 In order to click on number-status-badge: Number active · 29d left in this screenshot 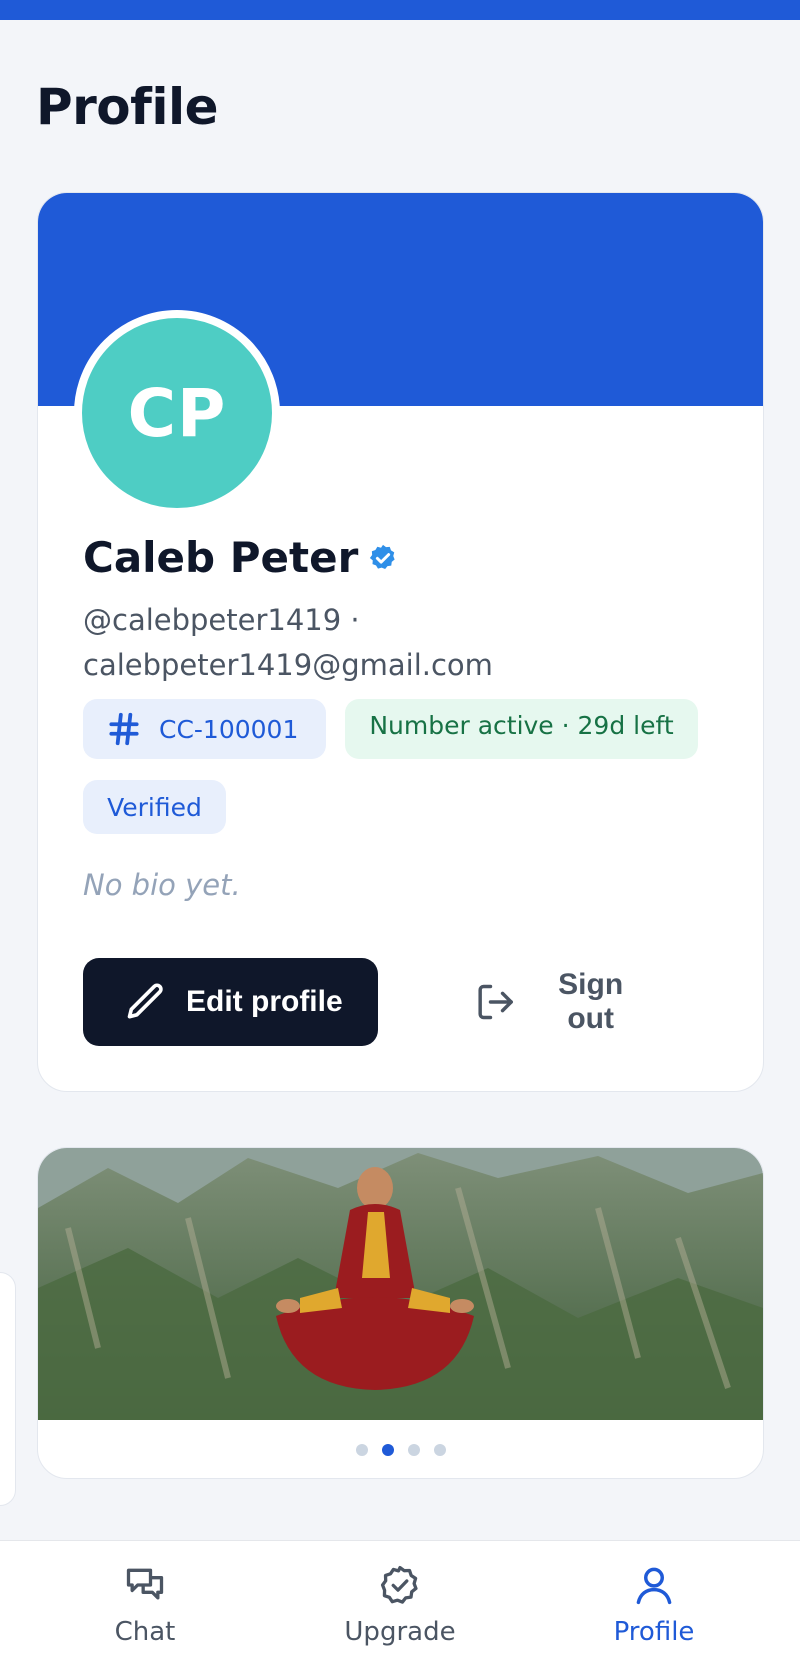, I will do `click(521, 729)`.